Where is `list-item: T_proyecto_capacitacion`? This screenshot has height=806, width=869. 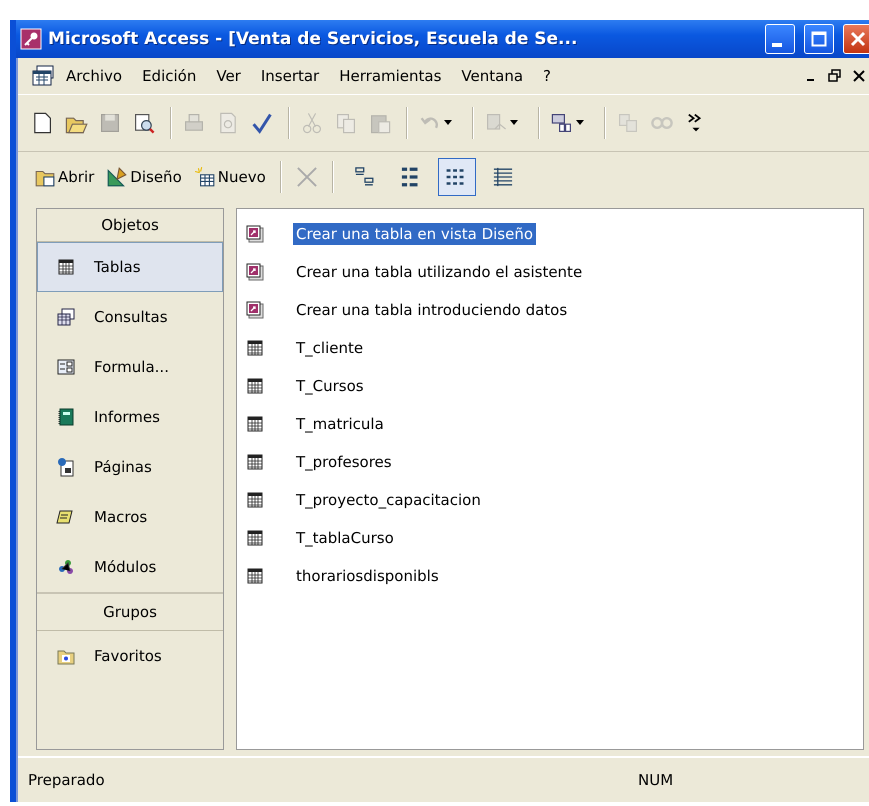
list-item: T_proyecto_capacitacion is located at coordinates (388, 500).